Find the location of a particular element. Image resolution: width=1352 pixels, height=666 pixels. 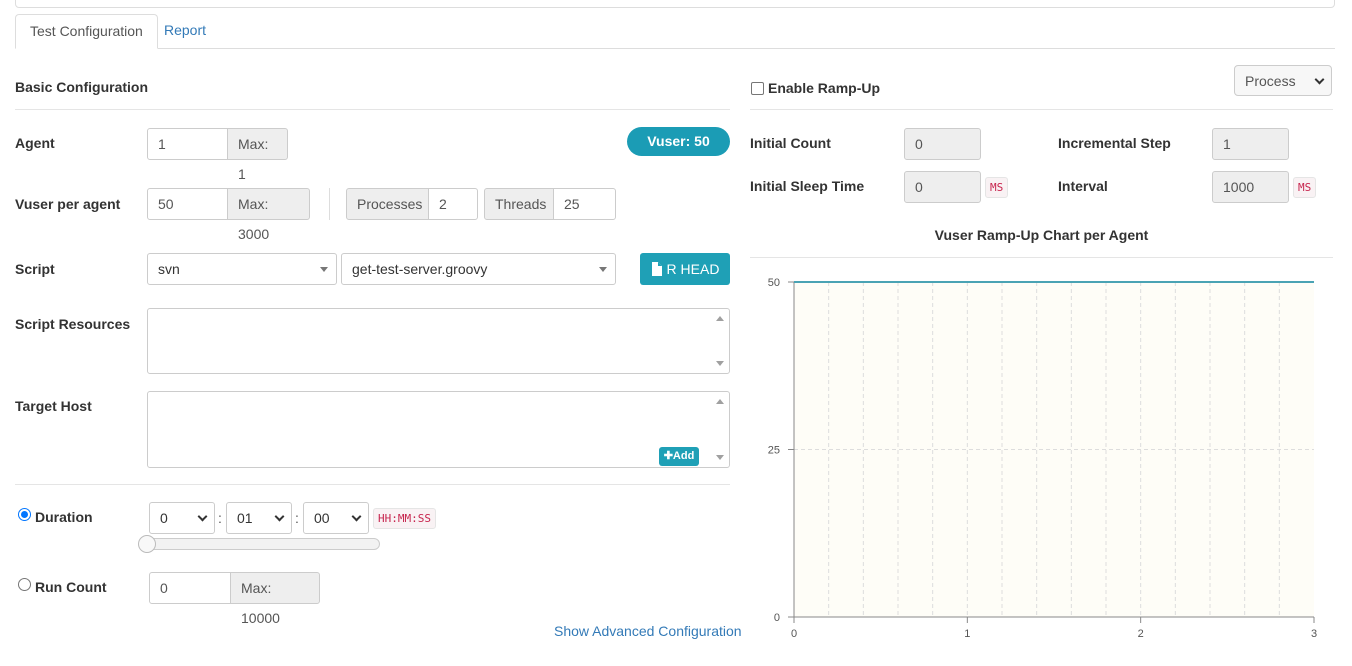

y-tick-label: 25 is located at coordinates (774, 451).